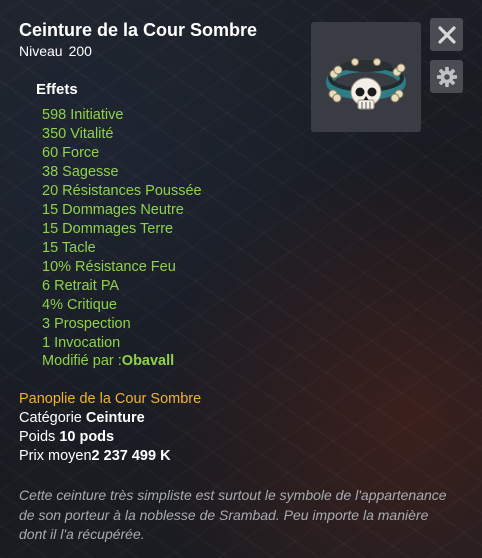 The height and width of the screenshot is (558, 482). I want to click on settings-button, so click(446, 76).